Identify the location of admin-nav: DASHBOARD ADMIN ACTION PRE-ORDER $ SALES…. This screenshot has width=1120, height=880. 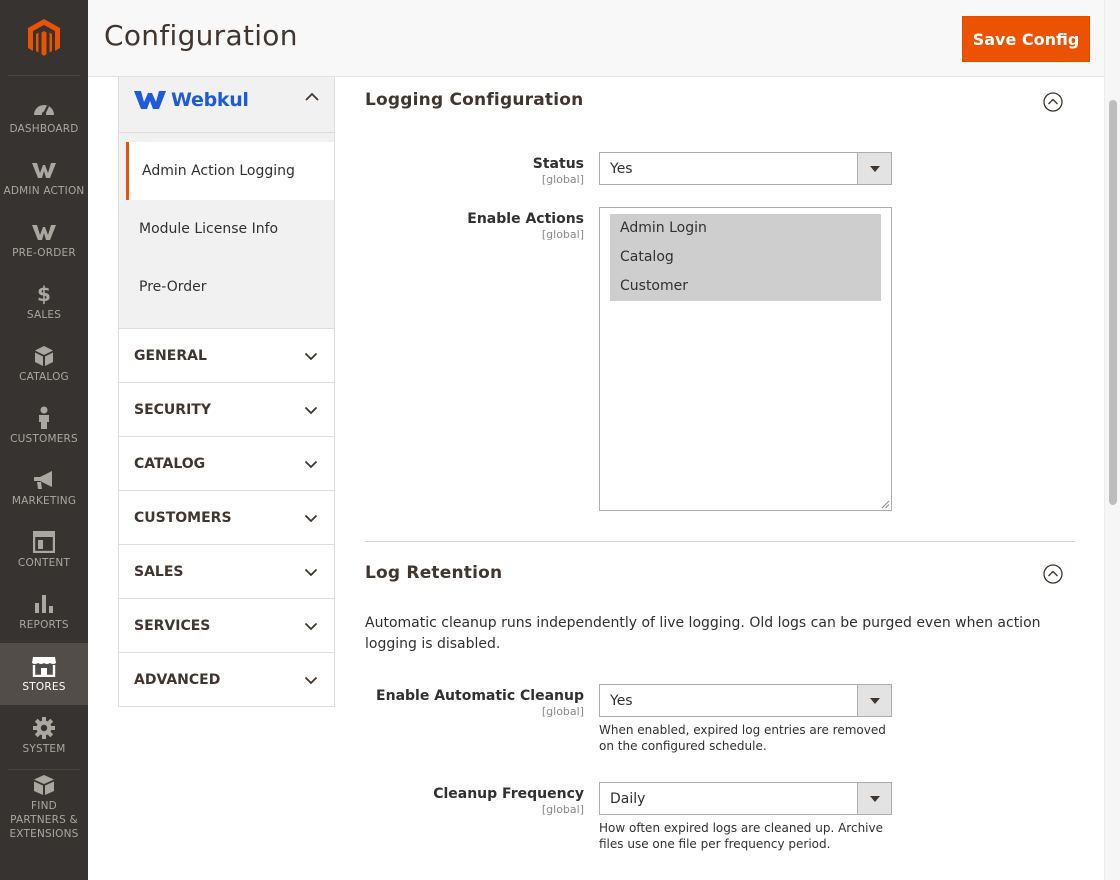
(44, 440).